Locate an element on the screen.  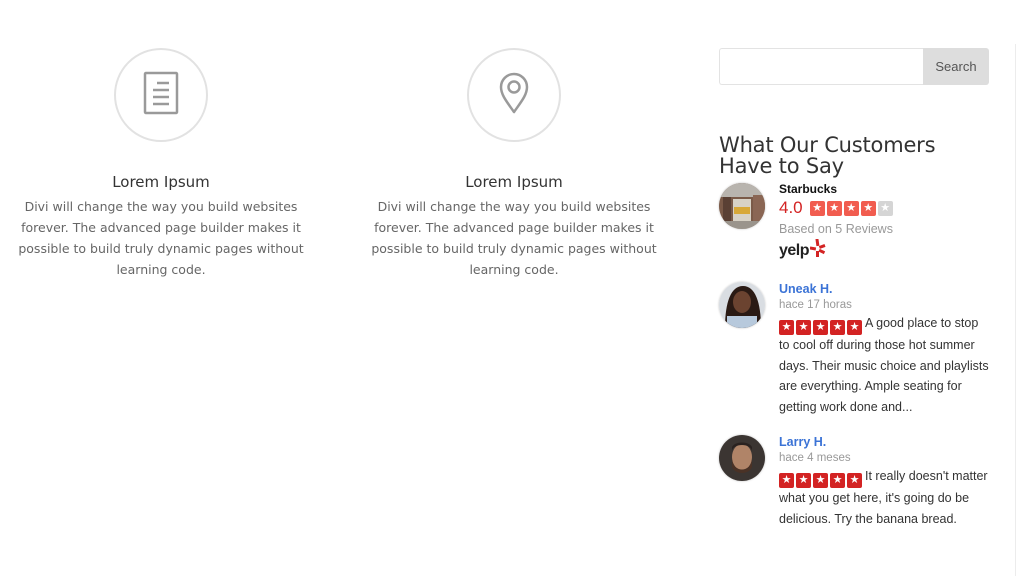
yelp-burst-icon is located at coordinates (817, 250).